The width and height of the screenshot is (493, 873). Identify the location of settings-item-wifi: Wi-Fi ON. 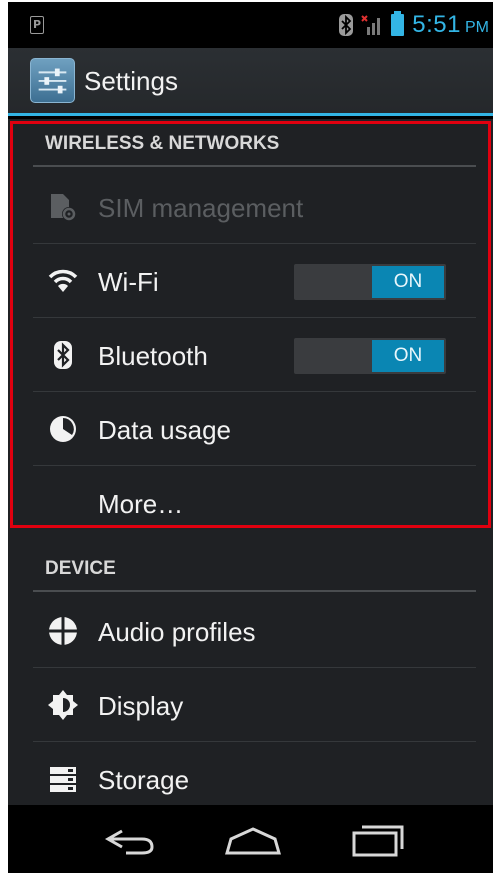
(254, 281).